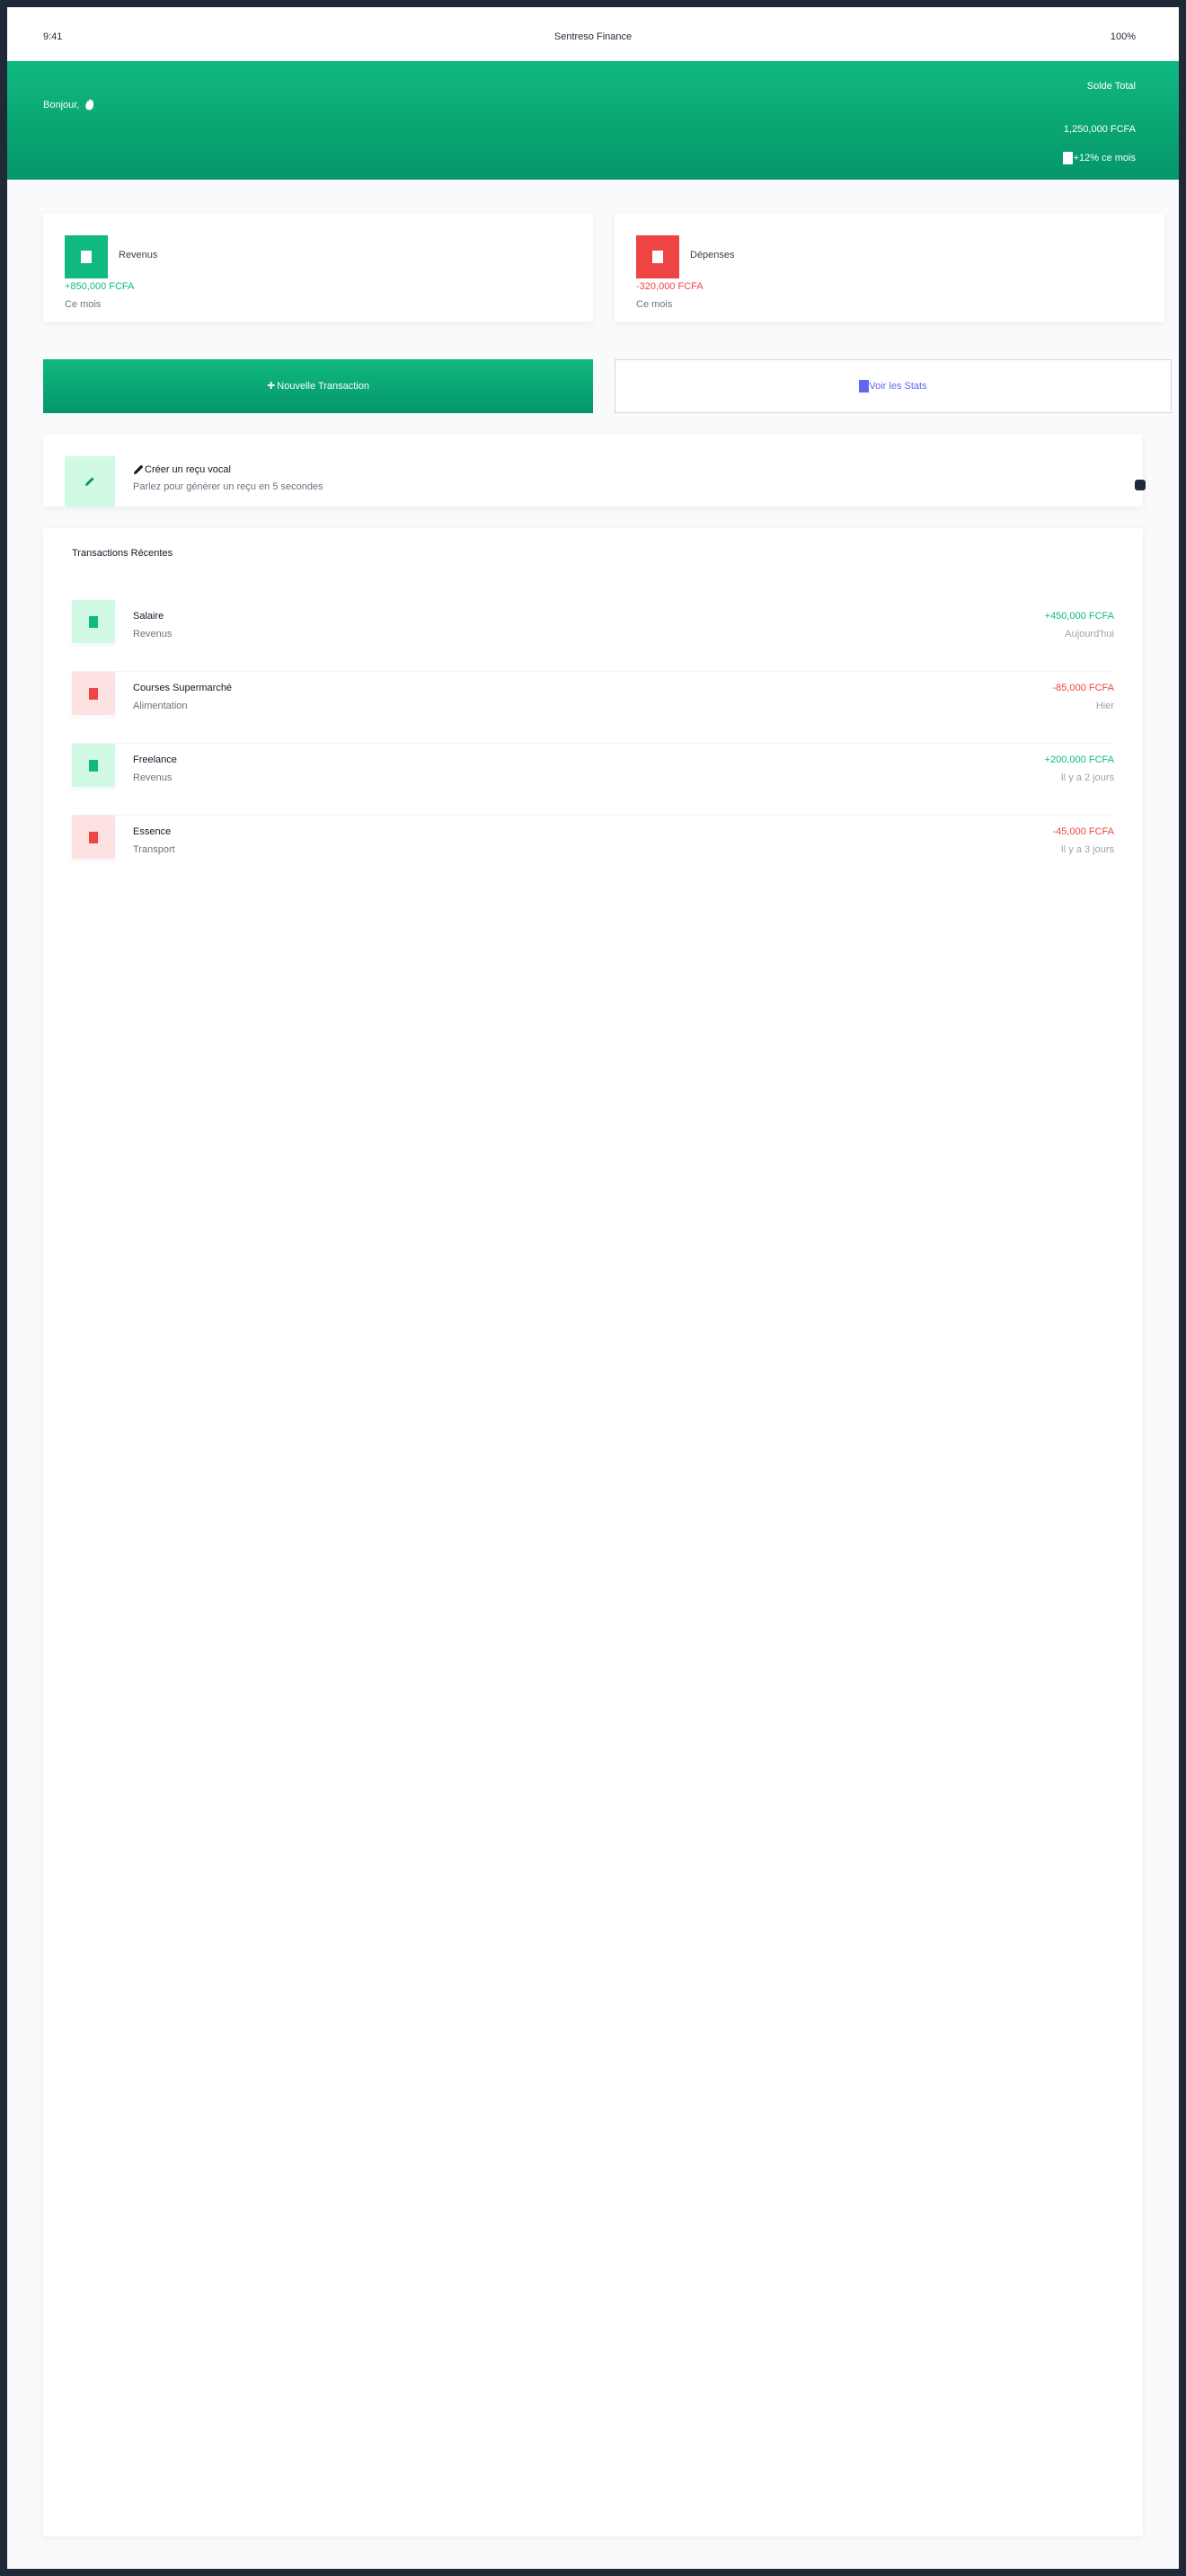 This screenshot has width=1186, height=2576. I want to click on voice-title: Créer un reçu vocal, so click(182, 469).